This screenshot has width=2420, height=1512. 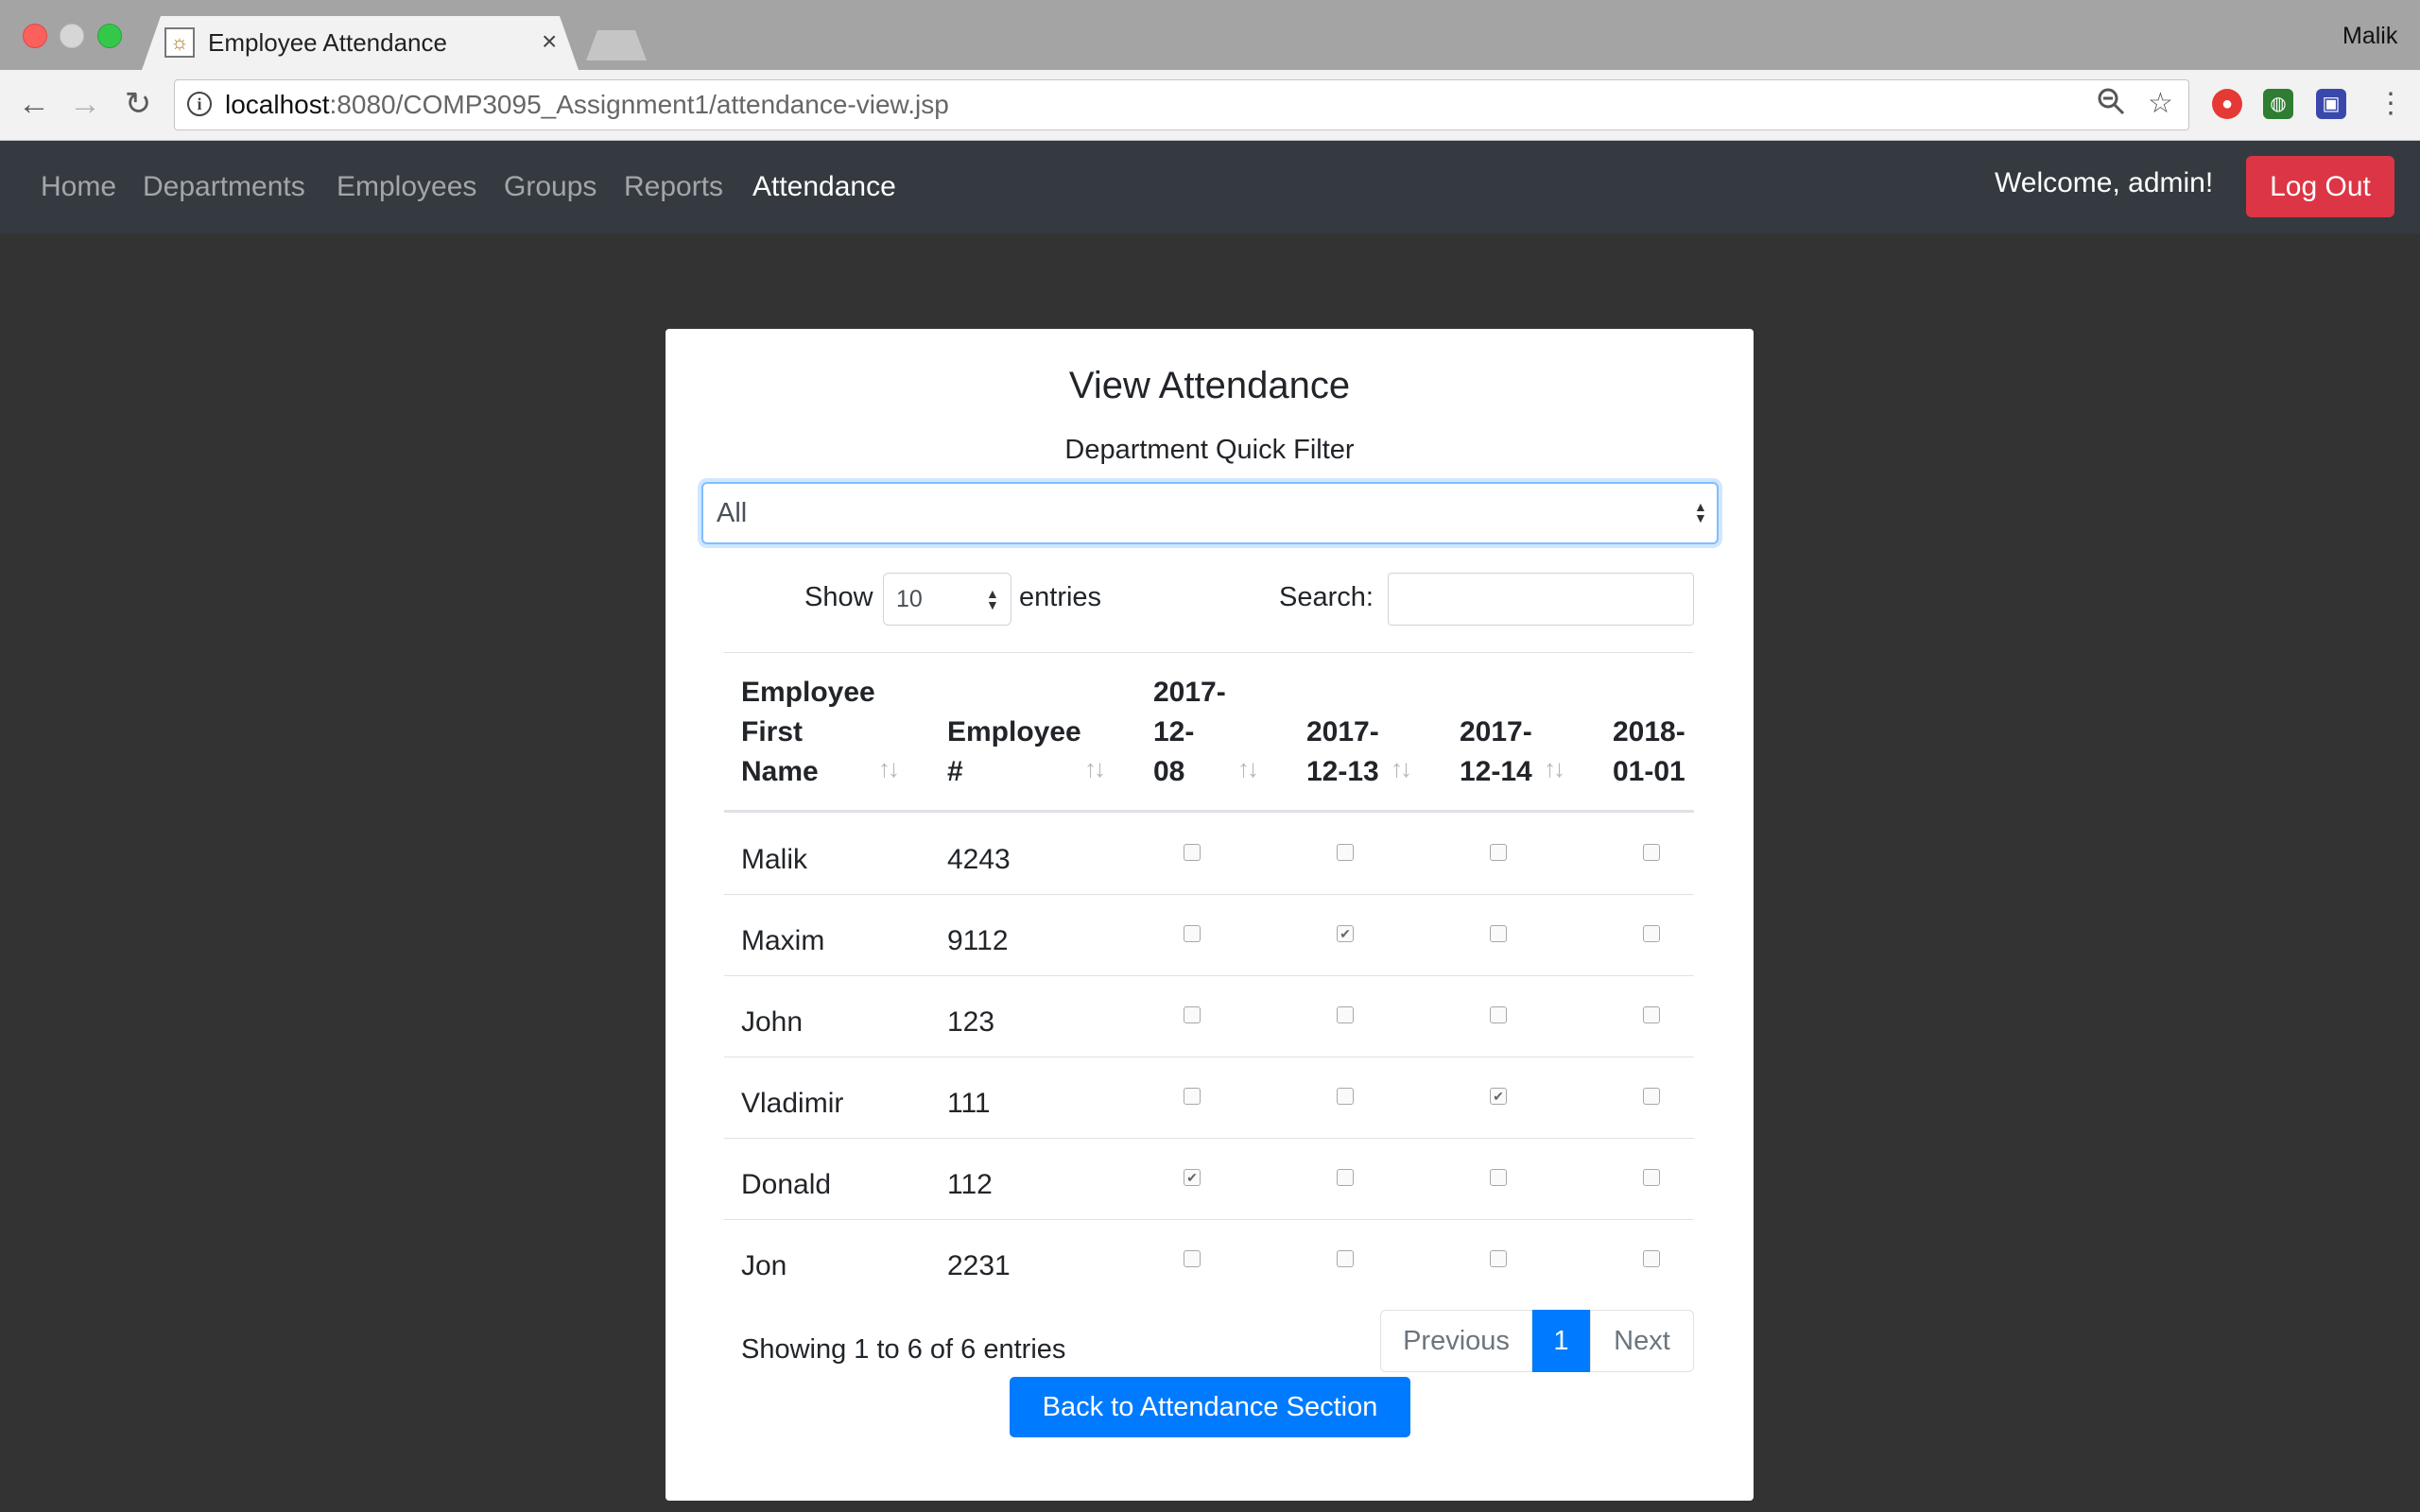 I want to click on back-icon: ←, so click(x=34, y=104).